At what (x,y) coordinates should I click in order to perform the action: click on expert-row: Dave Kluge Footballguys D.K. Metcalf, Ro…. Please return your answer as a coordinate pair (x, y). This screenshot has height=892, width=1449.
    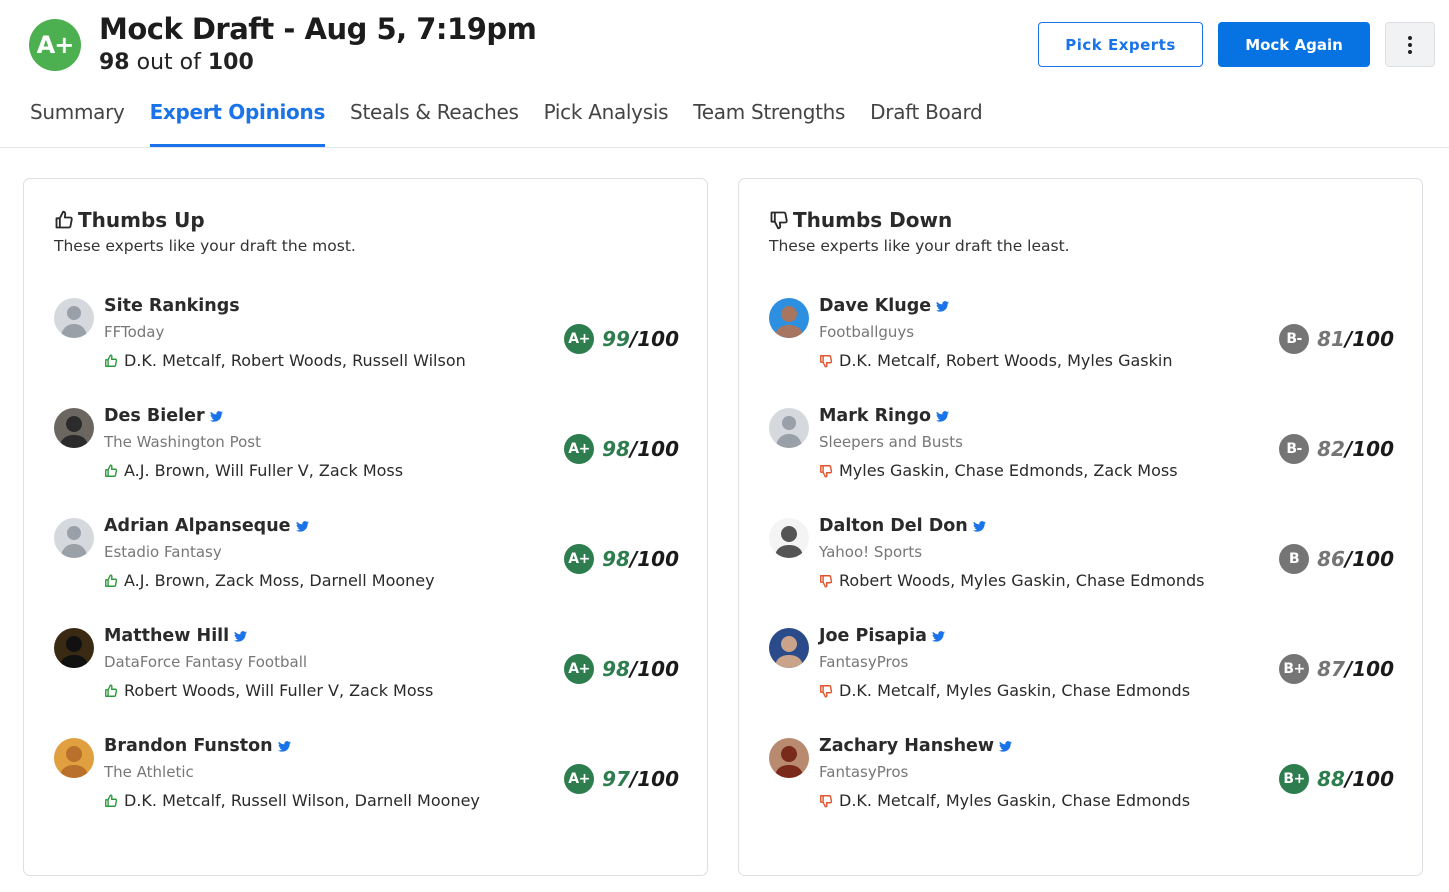
    Looking at the image, I should click on (1081, 341).